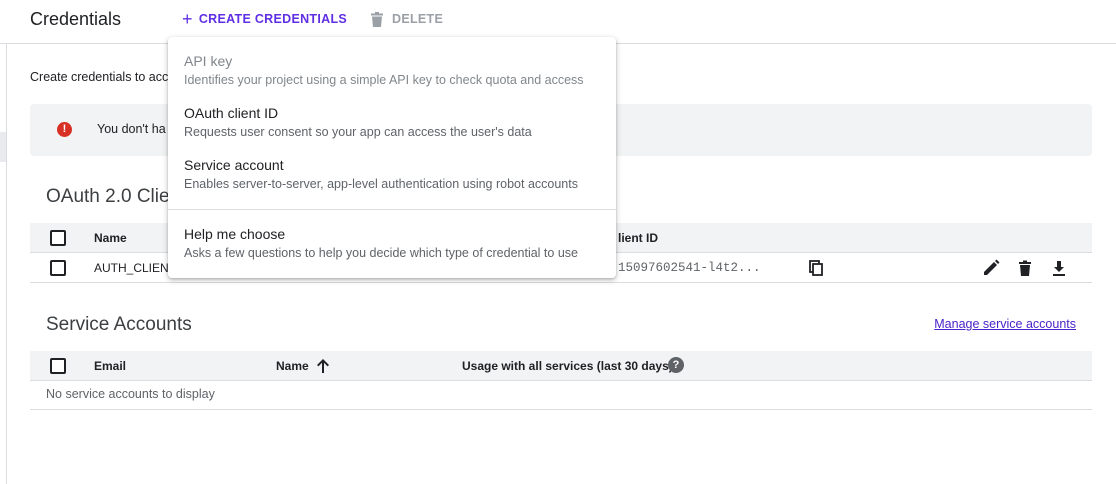 Image resolution: width=1116 pixels, height=484 pixels. I want to click on intro-text: Create credentials to acc, so click(99, 77).